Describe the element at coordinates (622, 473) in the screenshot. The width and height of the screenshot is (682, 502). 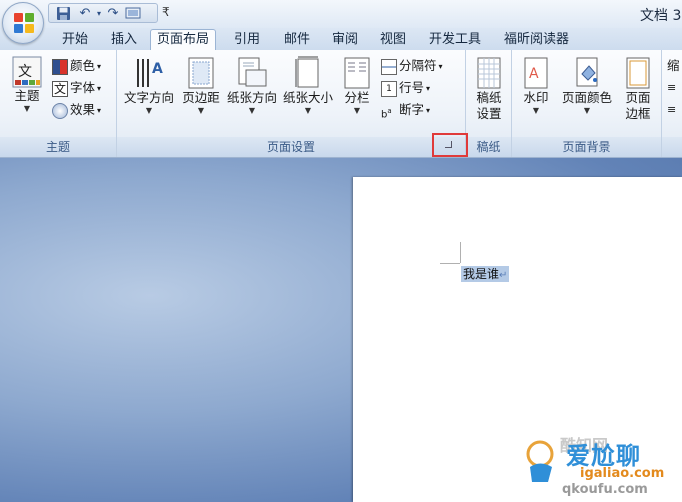
I see `watermark-url-text: igaliao.com` at that location.